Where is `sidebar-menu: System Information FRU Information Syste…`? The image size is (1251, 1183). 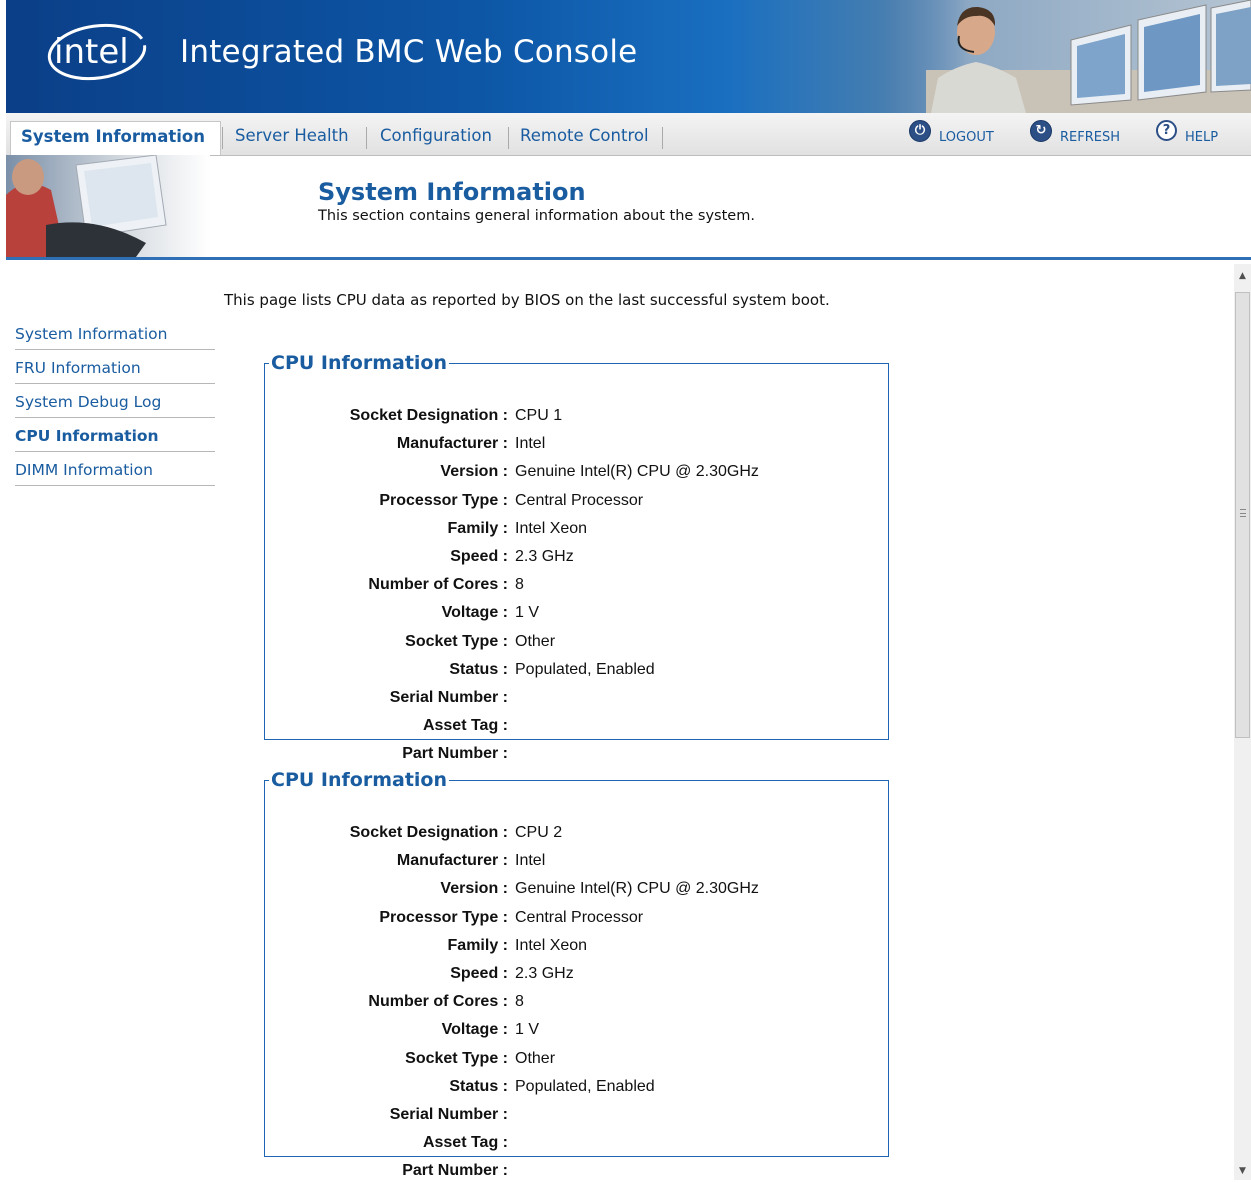 sidebar-menu: System Information FRU Information Syste… is located at coordinates (115, 401).